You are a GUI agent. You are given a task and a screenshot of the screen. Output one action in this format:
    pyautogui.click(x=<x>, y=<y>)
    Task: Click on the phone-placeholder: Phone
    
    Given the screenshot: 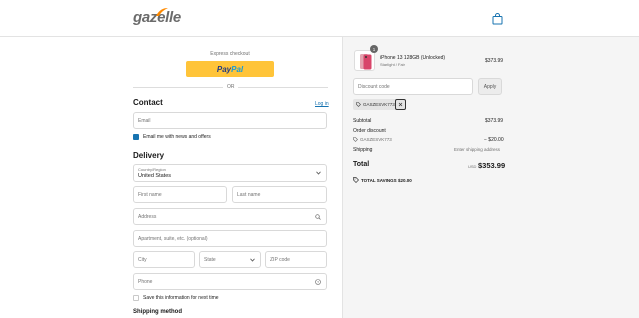 What is the action you would take?
    pyautogui.click(x=145, y=282)
    